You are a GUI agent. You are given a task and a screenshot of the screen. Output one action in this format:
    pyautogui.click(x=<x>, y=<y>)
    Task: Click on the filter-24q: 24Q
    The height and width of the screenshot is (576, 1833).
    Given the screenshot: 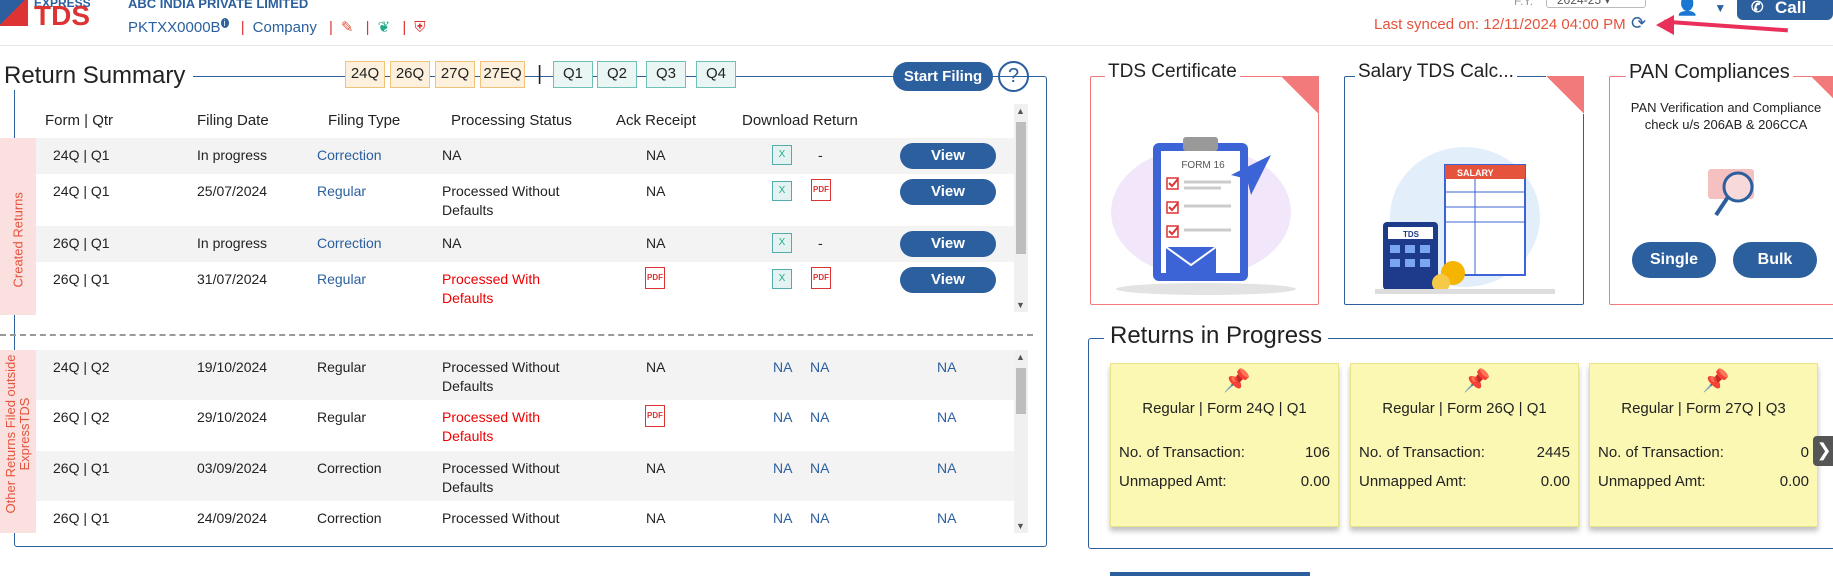 What is the action you would take?
    pyautogui.click(x=365, y=74)
    